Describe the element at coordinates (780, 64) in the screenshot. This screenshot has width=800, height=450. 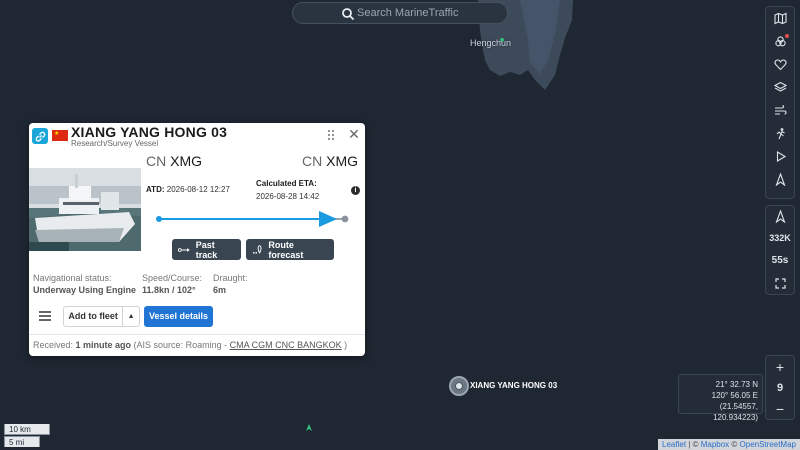
I see `favorites-icon` at that location.